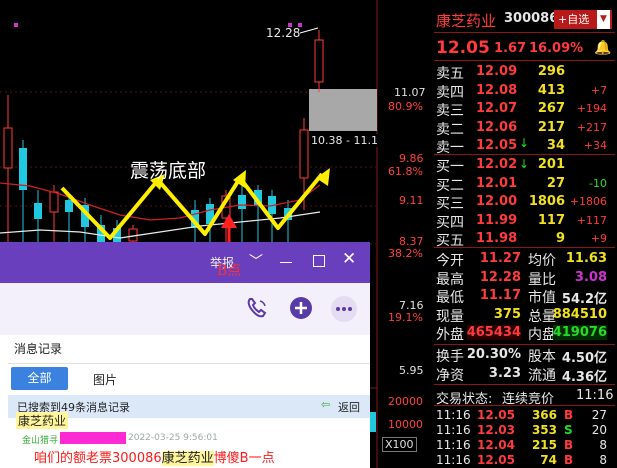  What do you see at coordinates (591, 127) in the screenshot?
I see `ask-change: +217` at bounding box center [591, 127].